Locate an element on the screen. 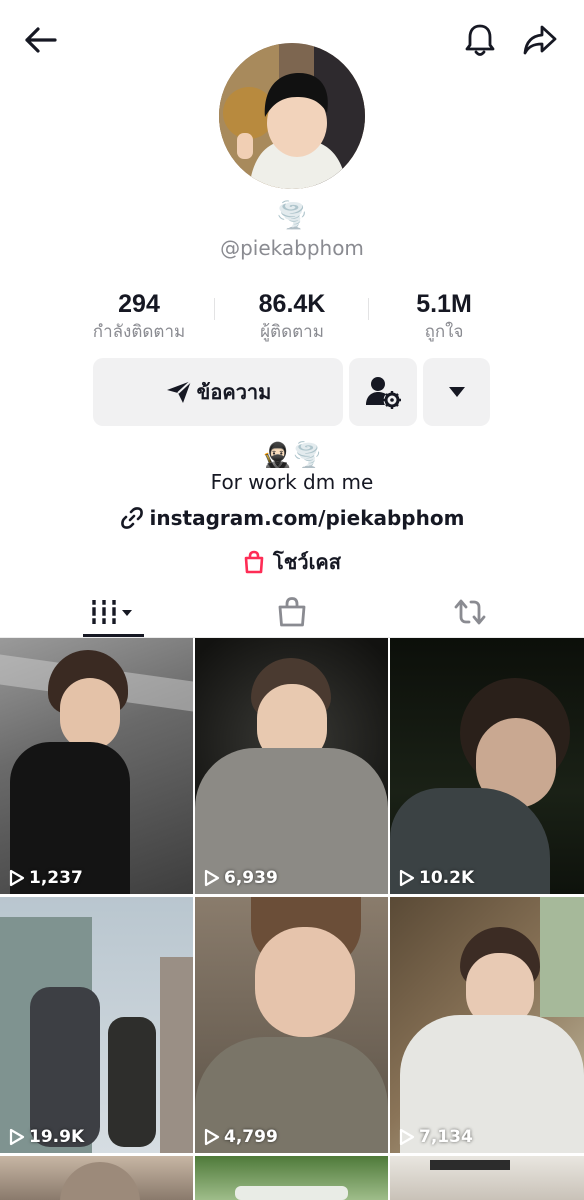  username-handle: @piekabphom is located at coordinates (292, 248).